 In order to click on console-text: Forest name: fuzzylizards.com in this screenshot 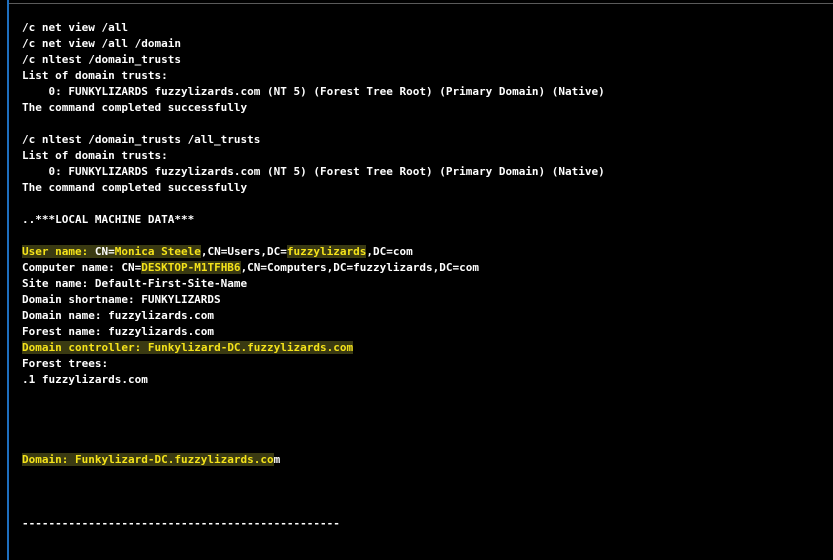, I will do `click(118, 331)`.